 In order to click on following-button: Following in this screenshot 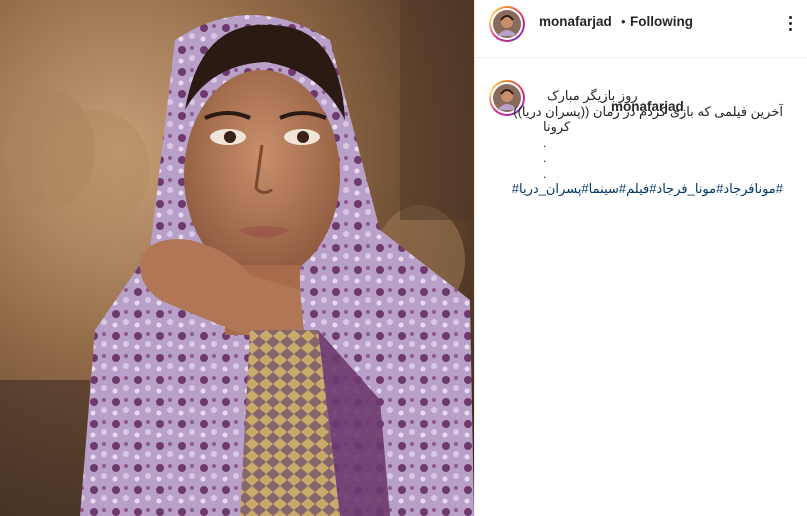, I will do `click(661, 21)`.